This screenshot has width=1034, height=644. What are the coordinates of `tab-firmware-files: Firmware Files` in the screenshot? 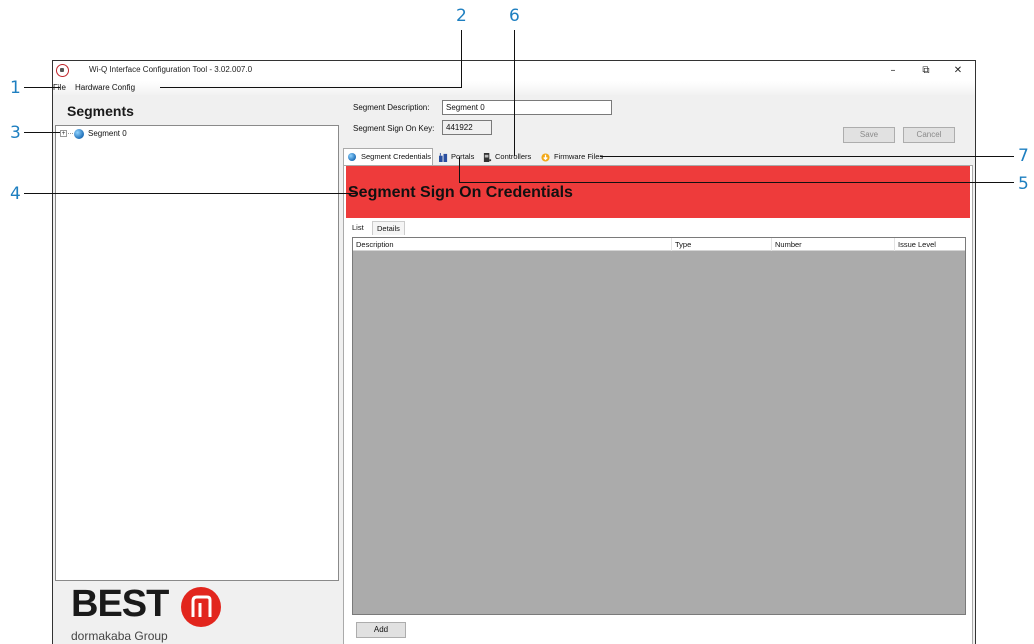 It's located at (572, 157).